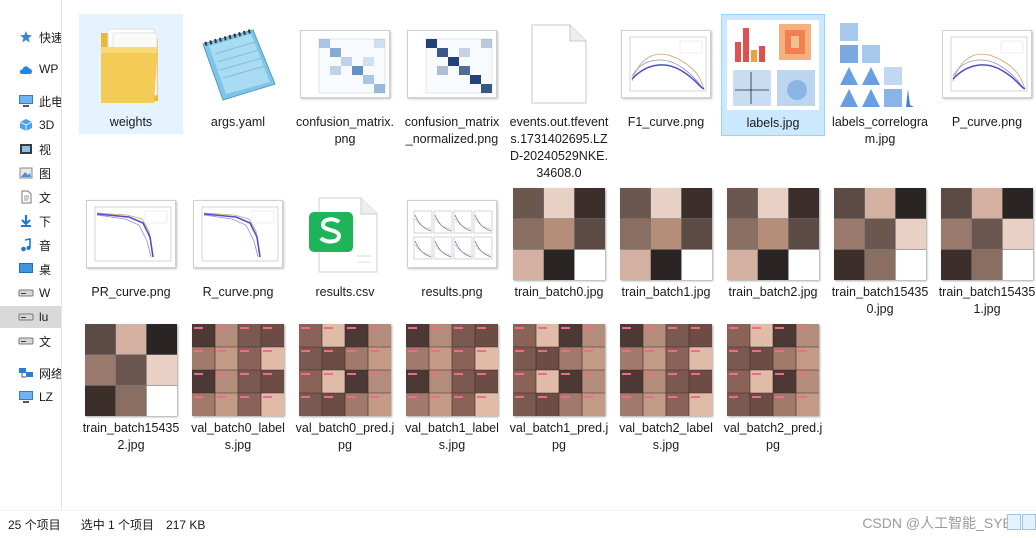 The width and height of the screenshot is (1036, 538). Describe the element at coordinates (666, 74) in the screenshot. I see `file-item: F1_curve.png` at that location.